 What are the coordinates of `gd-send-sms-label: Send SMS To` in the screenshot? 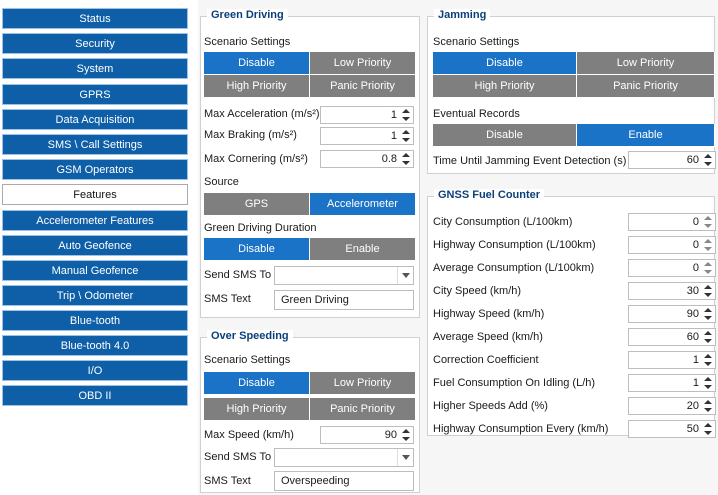 It's located at (238, 275).